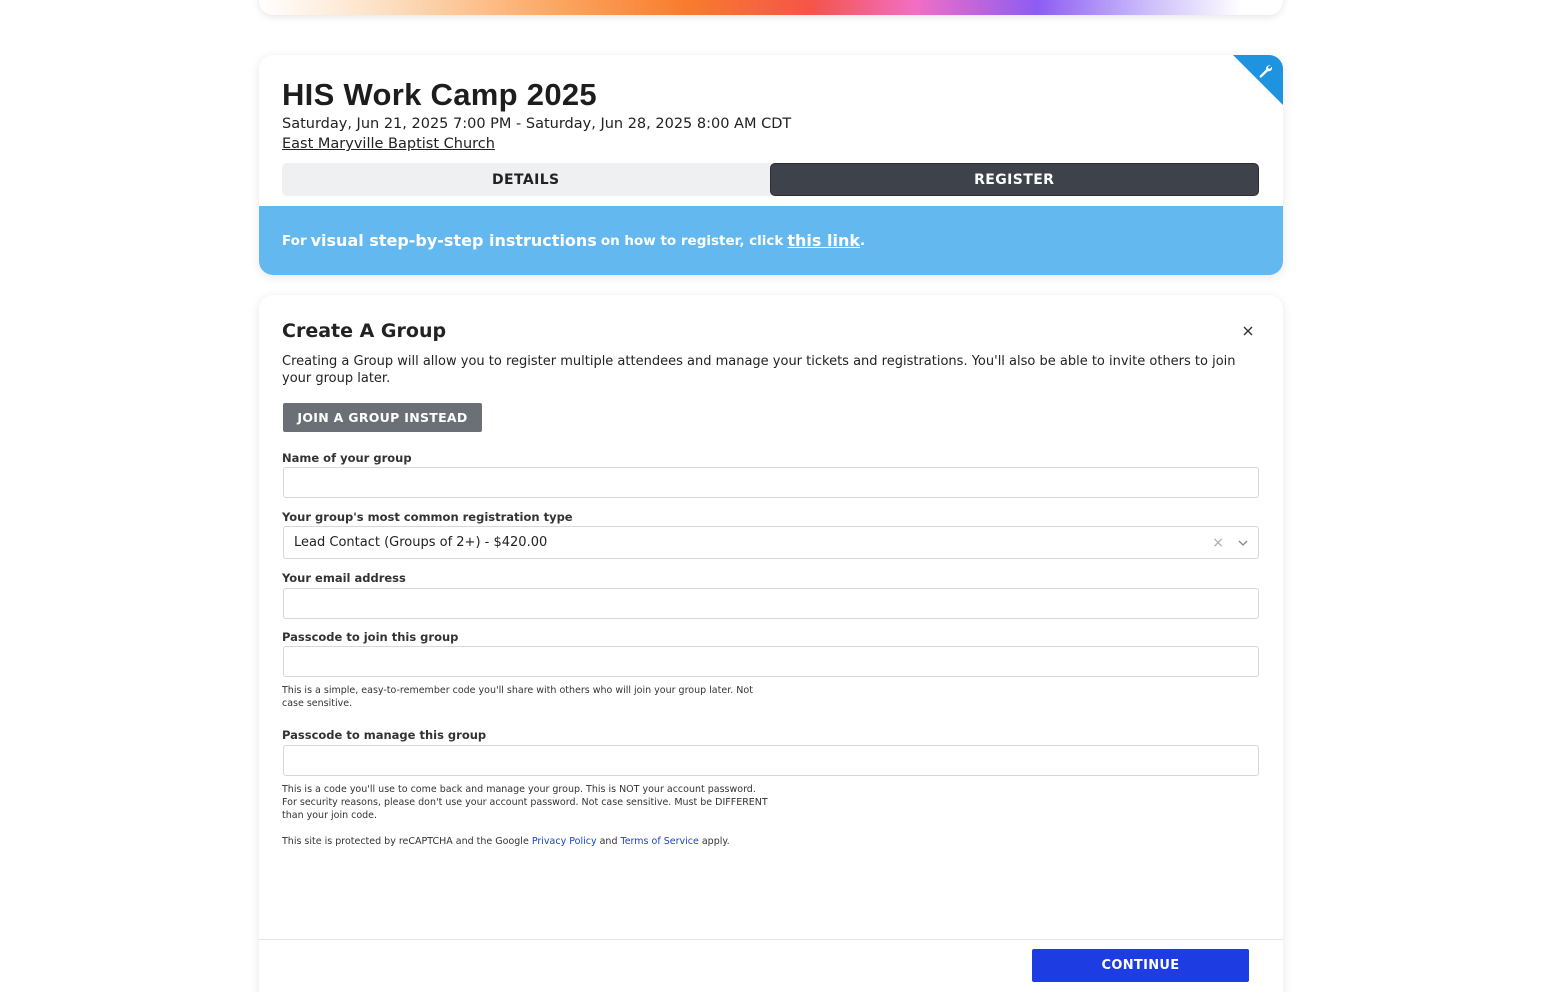 The width and height of the screenshot is (1541, 992). I want to click on recaptcha-and: and, so click(608, 841).